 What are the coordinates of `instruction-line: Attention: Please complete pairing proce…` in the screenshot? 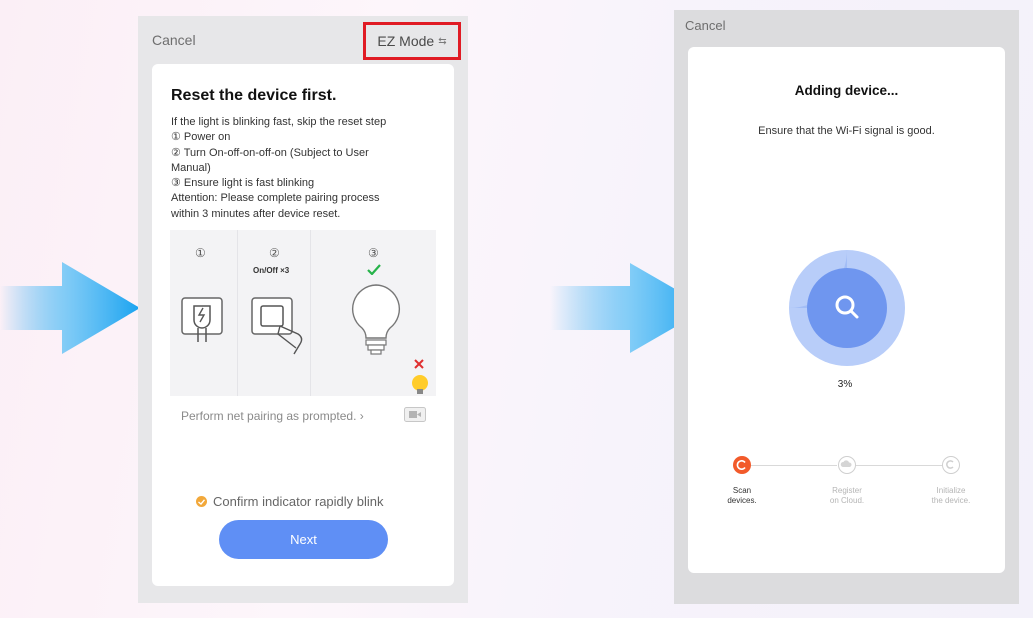 It's located at (275, 198).